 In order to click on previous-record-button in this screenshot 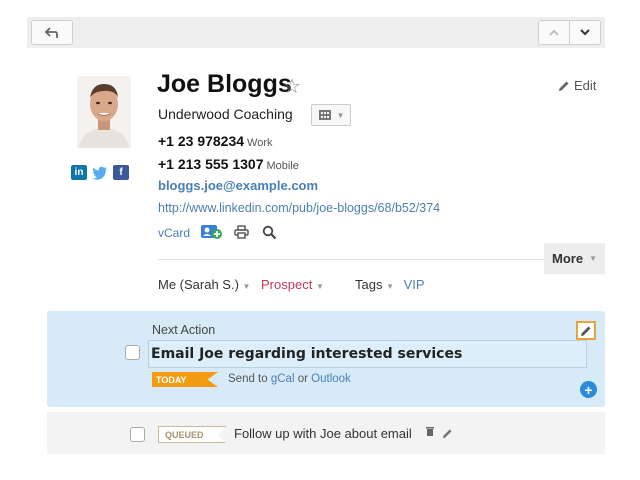, I will do `click(554, 32)`.